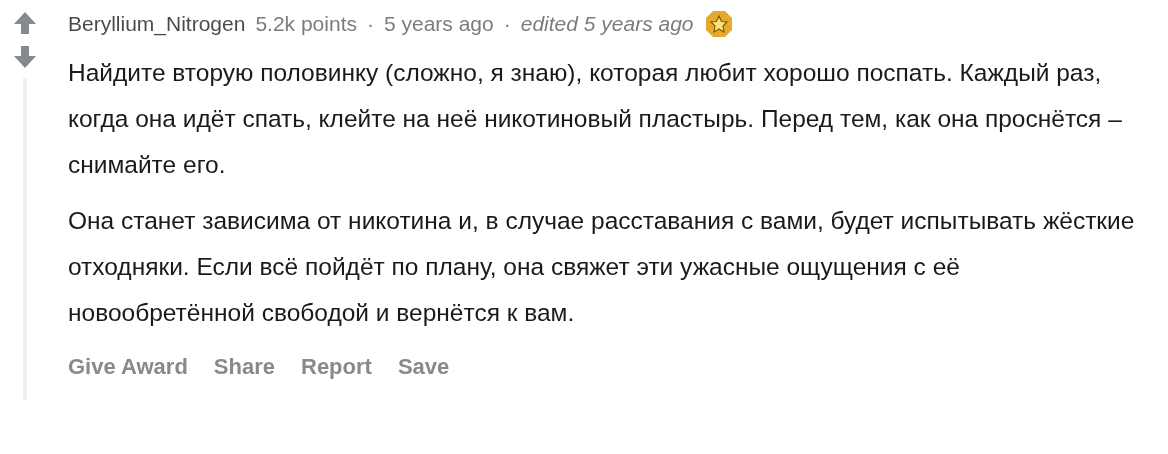 The image size is (1168, 454). What do you see at coordinates (607, 24) in the screenshot?
I see `edited-time: edited 5 years ago` at bounding box center [607, 24].